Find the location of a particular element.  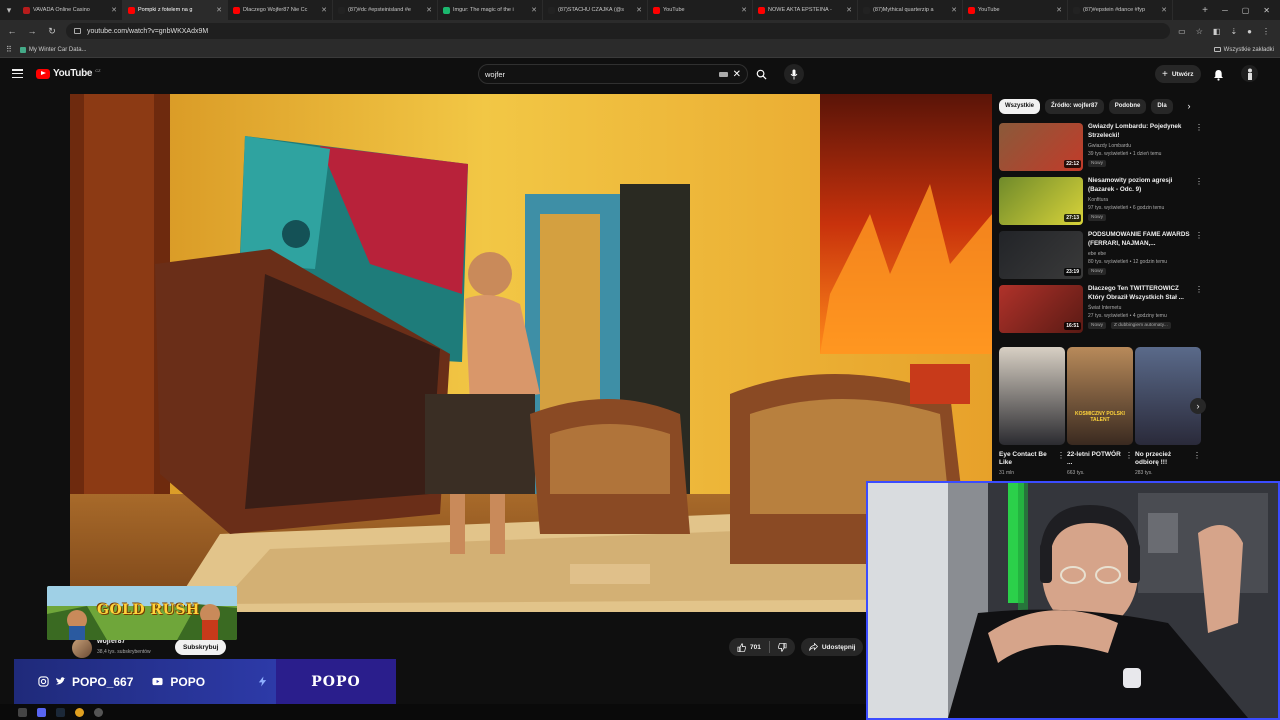

video-thumbnail: 16:51 is located at coordinates (1041, 309).